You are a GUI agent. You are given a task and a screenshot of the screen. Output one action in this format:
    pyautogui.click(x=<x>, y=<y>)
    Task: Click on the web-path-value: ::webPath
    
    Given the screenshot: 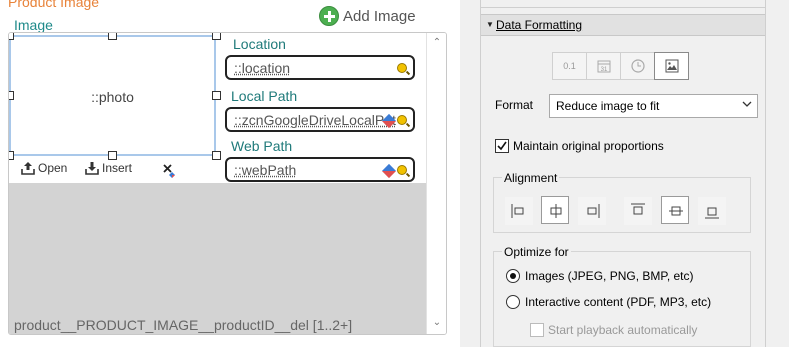 What is the action you would take?
    pyautogui.click(x=265, y=170)
    